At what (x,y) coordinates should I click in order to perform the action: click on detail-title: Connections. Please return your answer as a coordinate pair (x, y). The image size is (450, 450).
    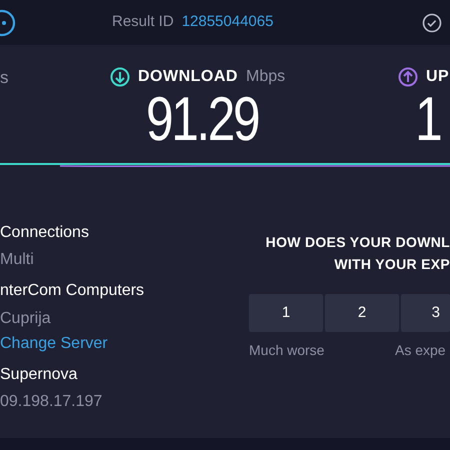
    Looking at the image, I should click on (45, 232).